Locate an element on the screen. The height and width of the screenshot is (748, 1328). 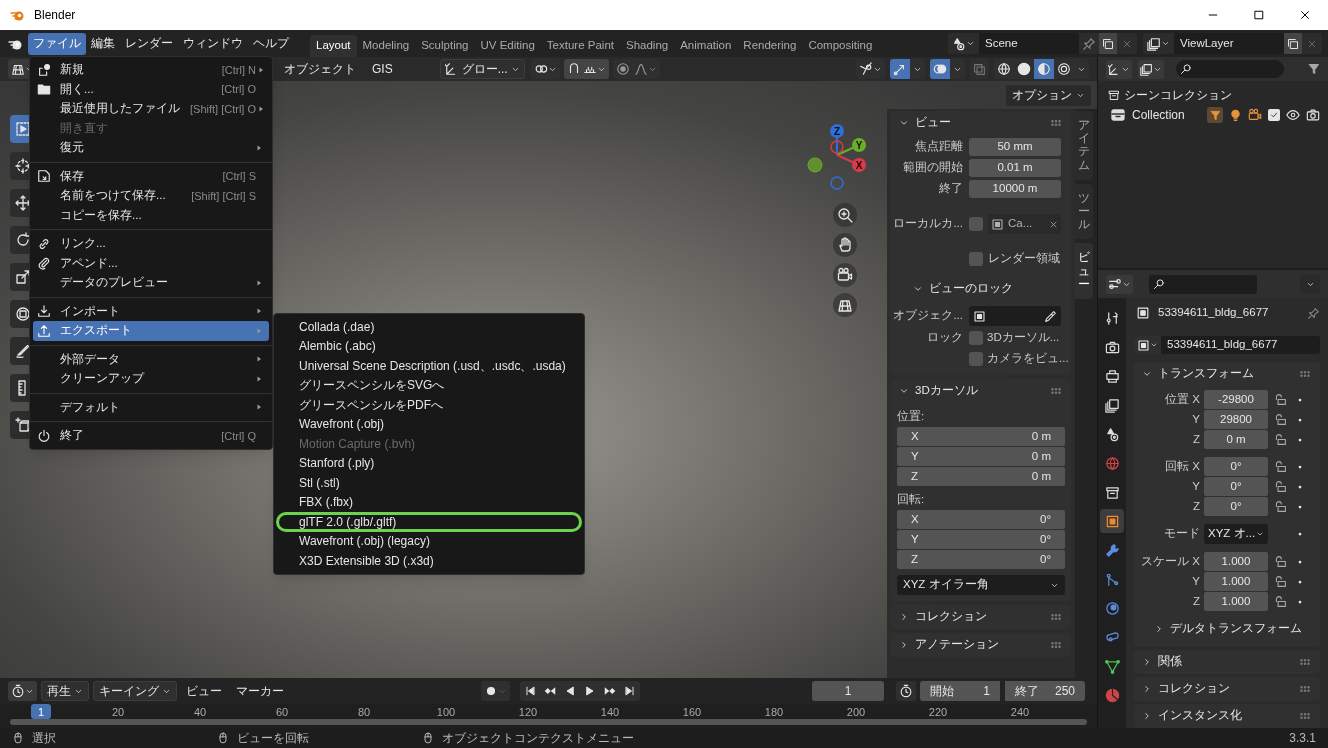
menu-button: ビュー is located at coordinates (204, 691).